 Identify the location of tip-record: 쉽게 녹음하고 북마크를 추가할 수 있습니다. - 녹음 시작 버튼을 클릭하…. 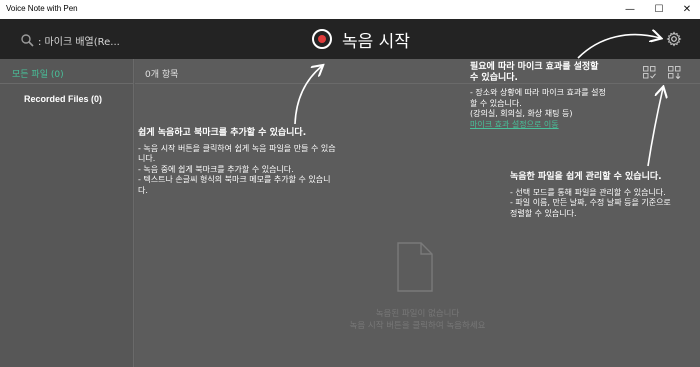
(237, 162).